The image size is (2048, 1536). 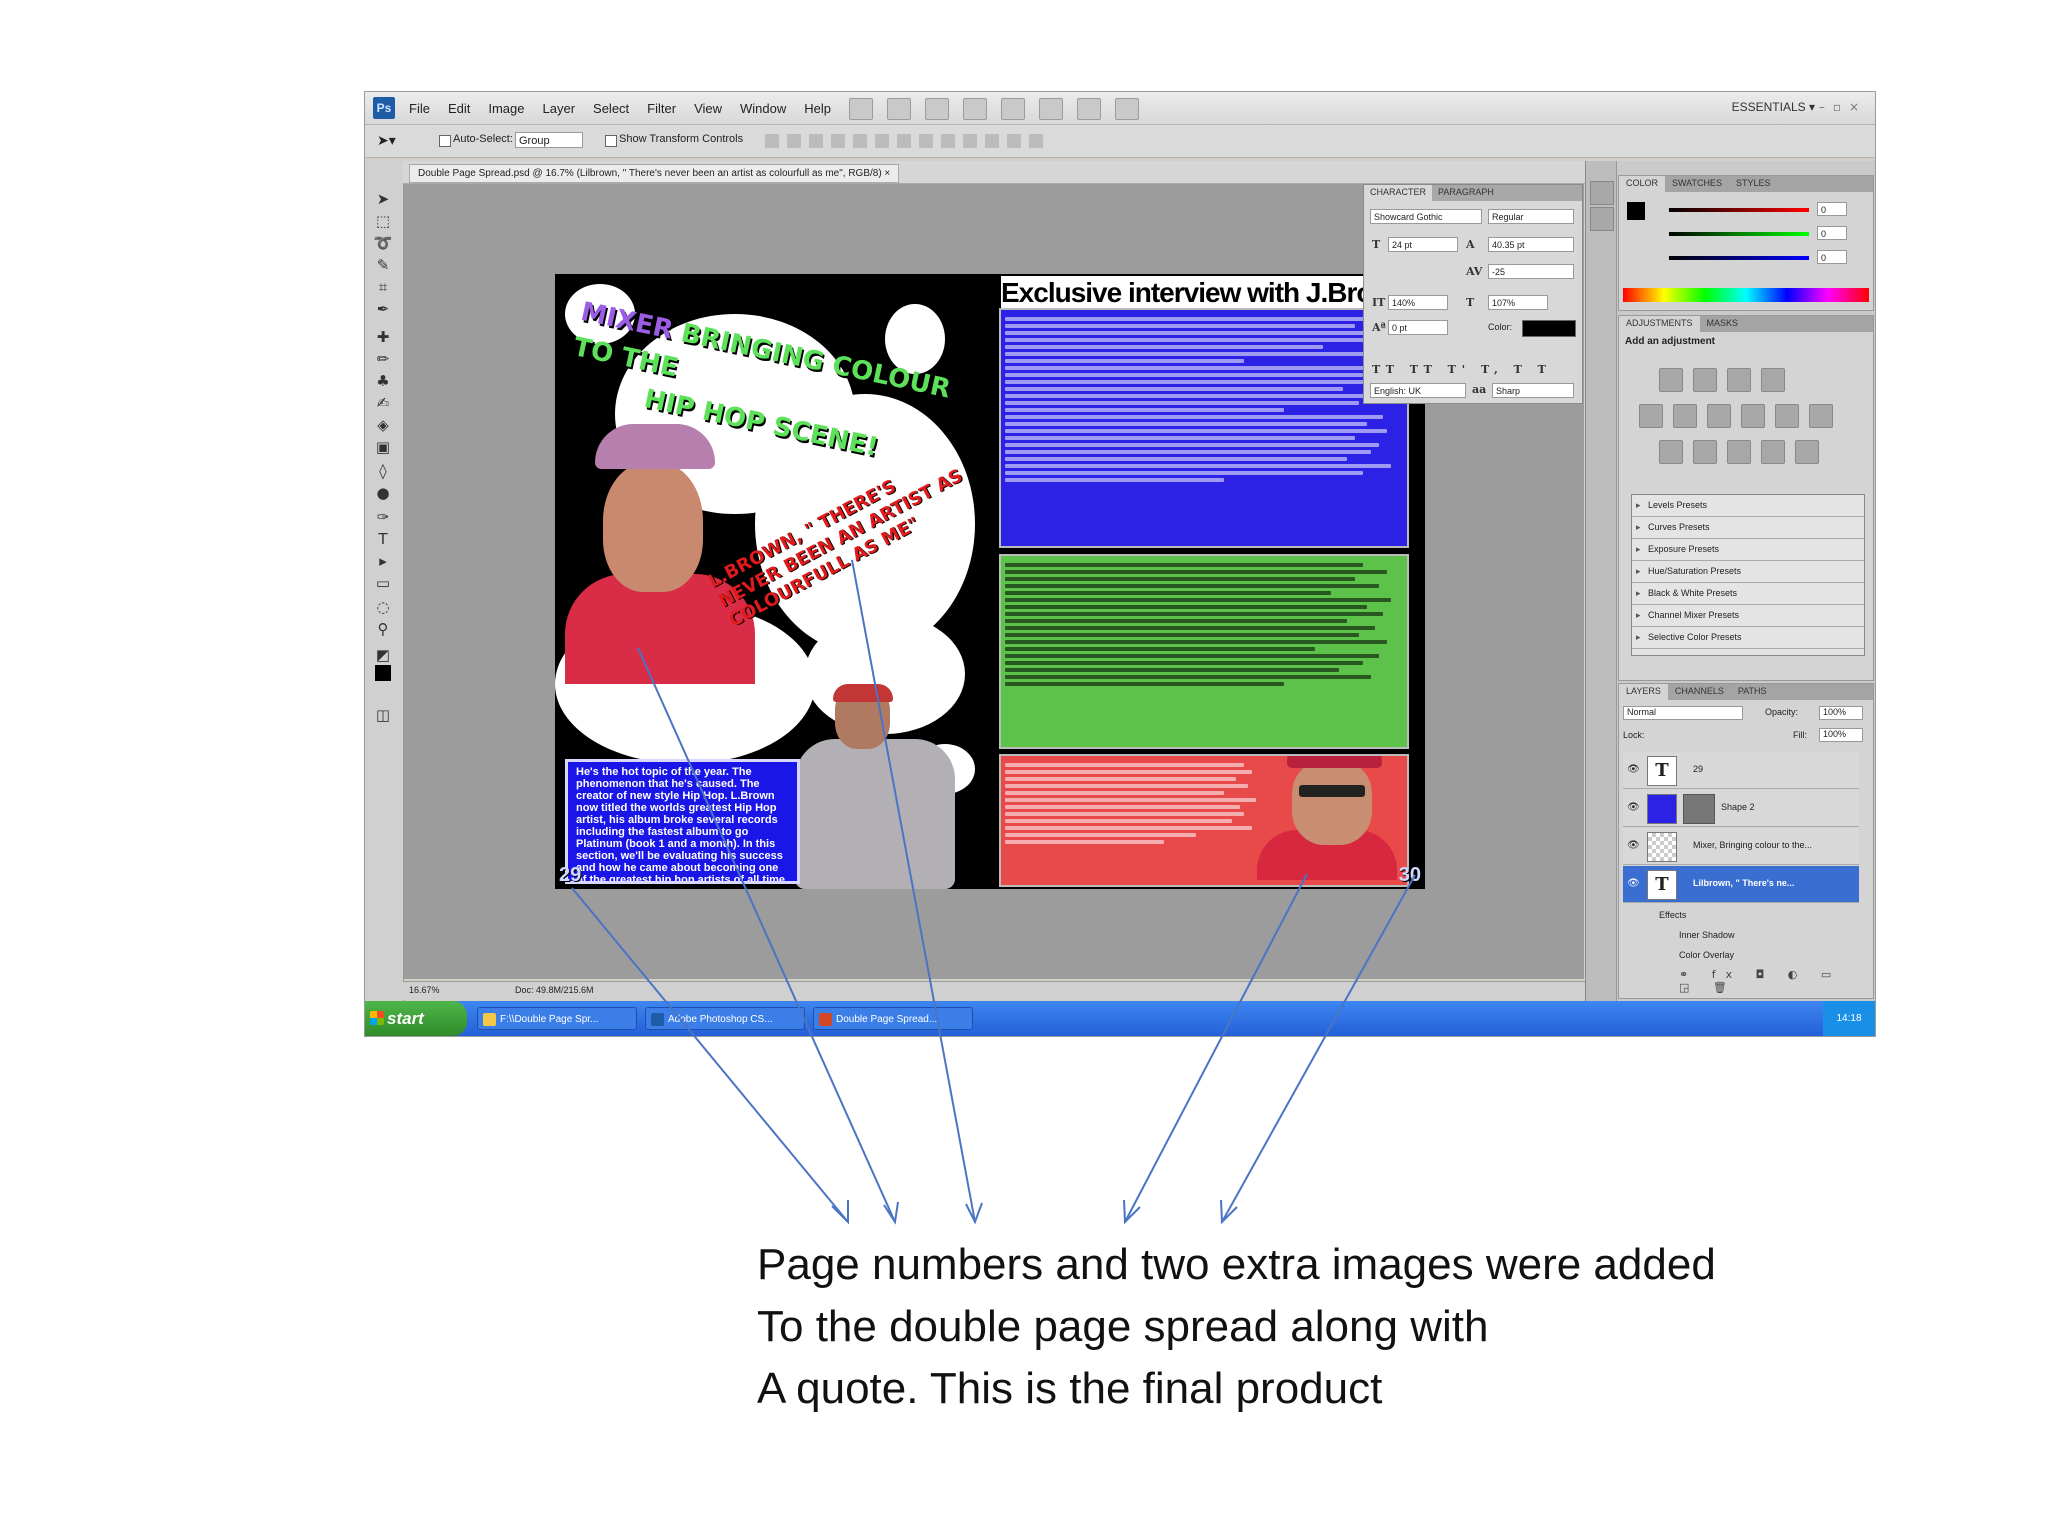 I want to click on effect-color-overlay: Color Overlay, so click(x=1706, y=955).